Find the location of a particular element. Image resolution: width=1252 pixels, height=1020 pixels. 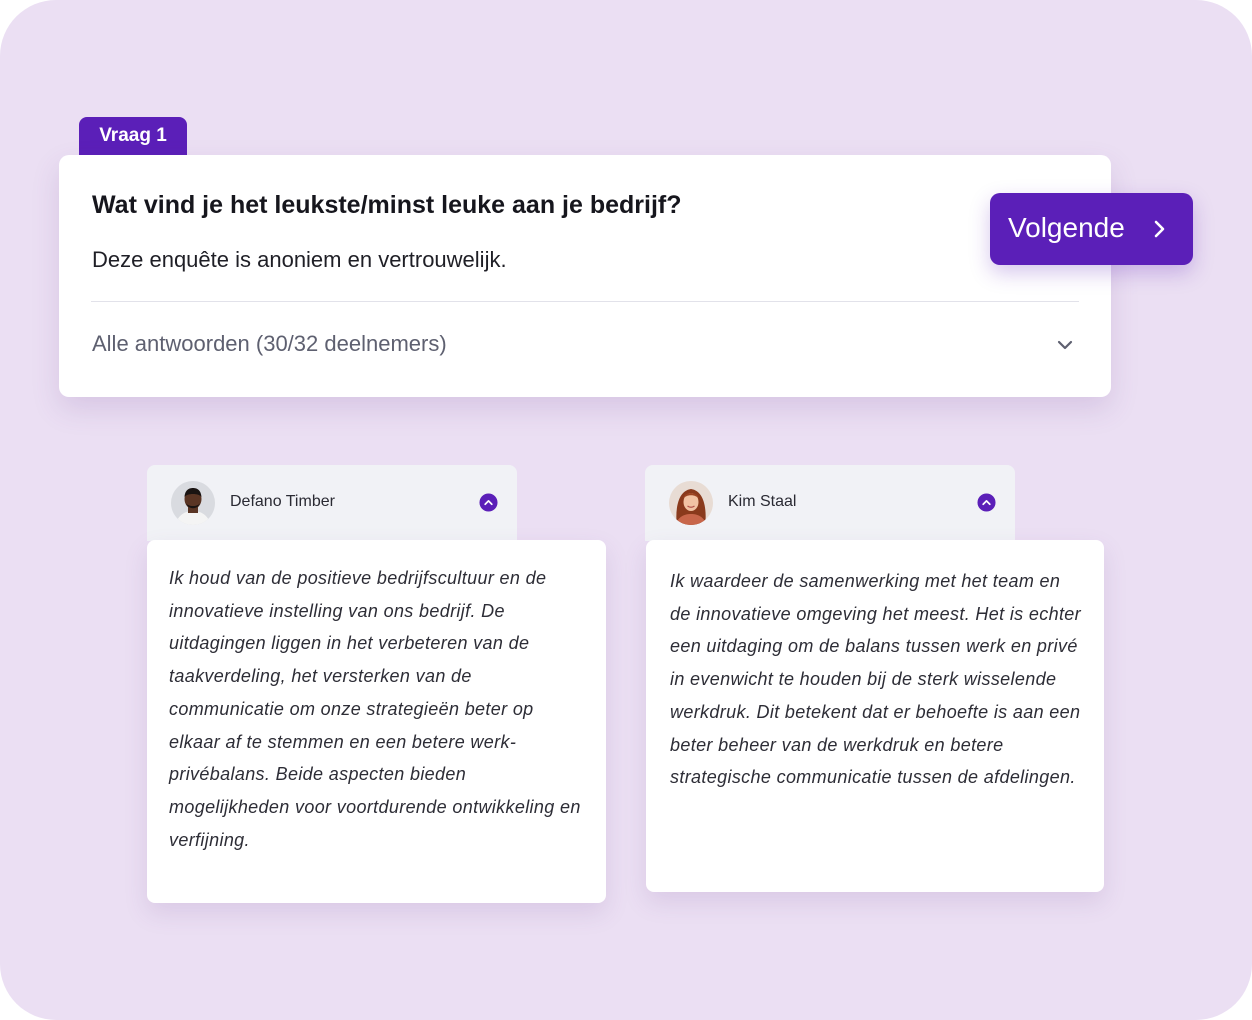

respondent-name: Defano Timber is located at coordinates (282, 501).